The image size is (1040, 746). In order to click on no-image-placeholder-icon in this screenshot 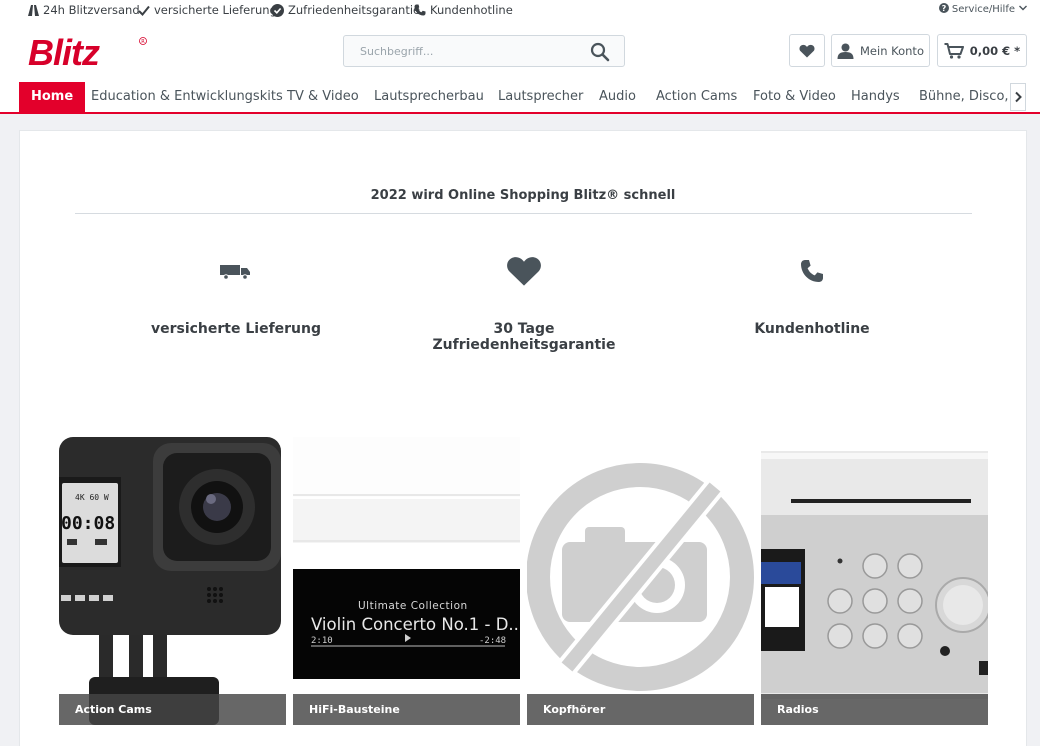, I will do `click(640, 581)`.